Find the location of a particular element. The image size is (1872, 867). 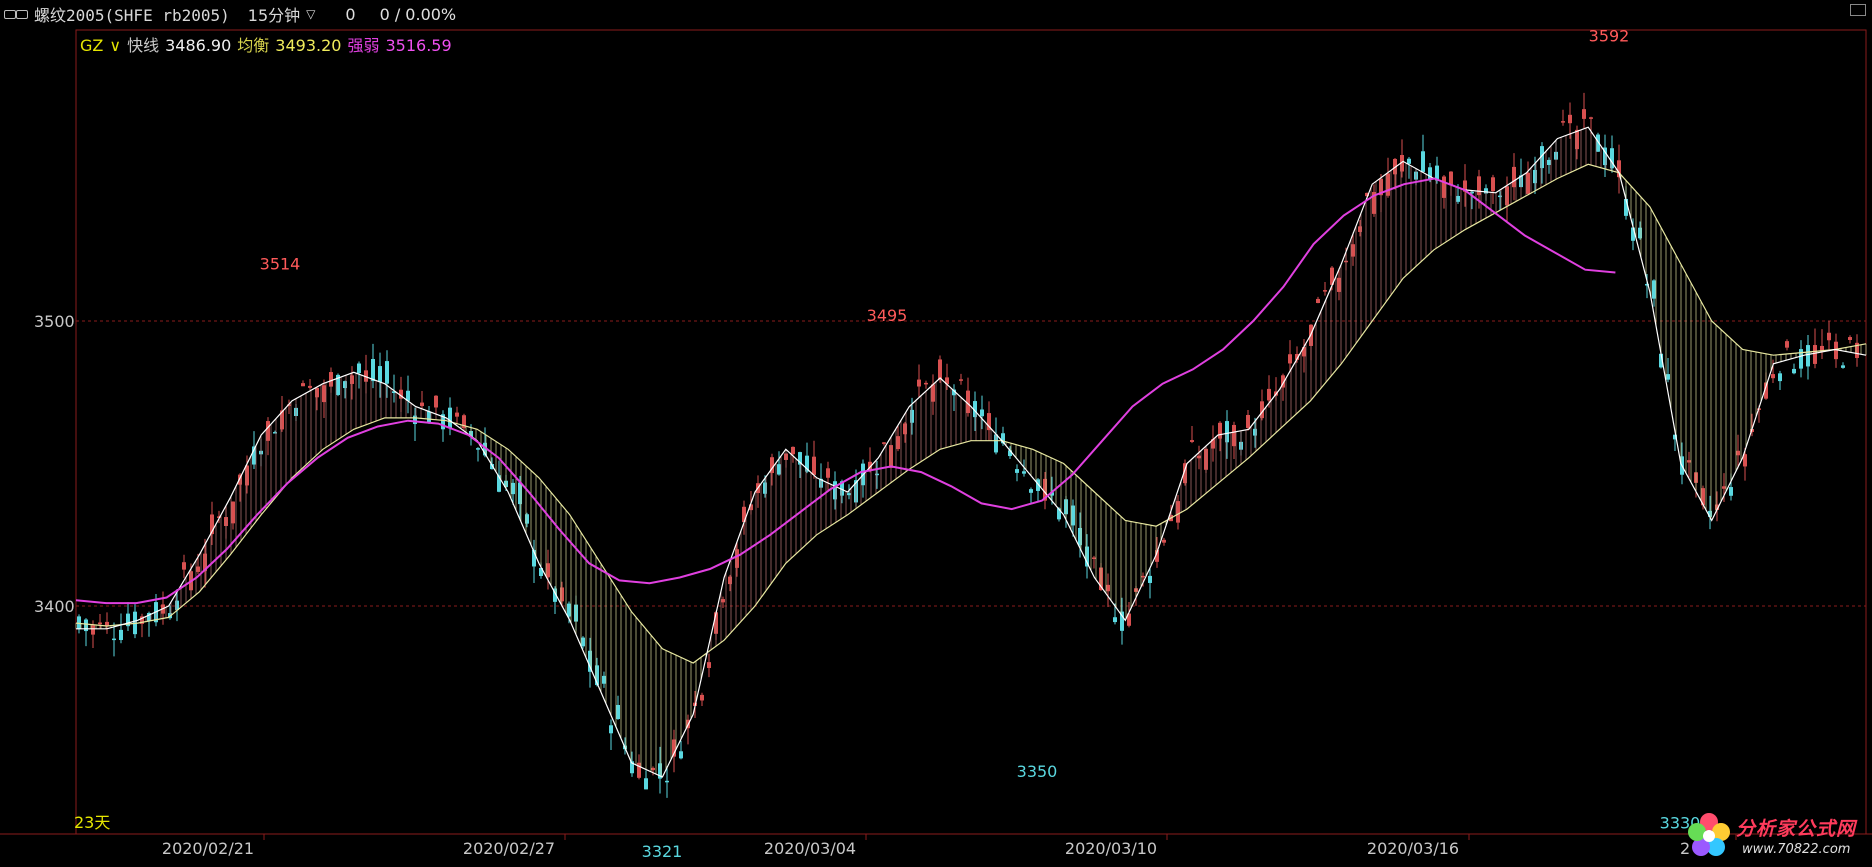

indicator-legend: GZ ∨ 快线 3486.90 均衡 3493.20 强弱 3516.59 is located at coordinates (266, 44).